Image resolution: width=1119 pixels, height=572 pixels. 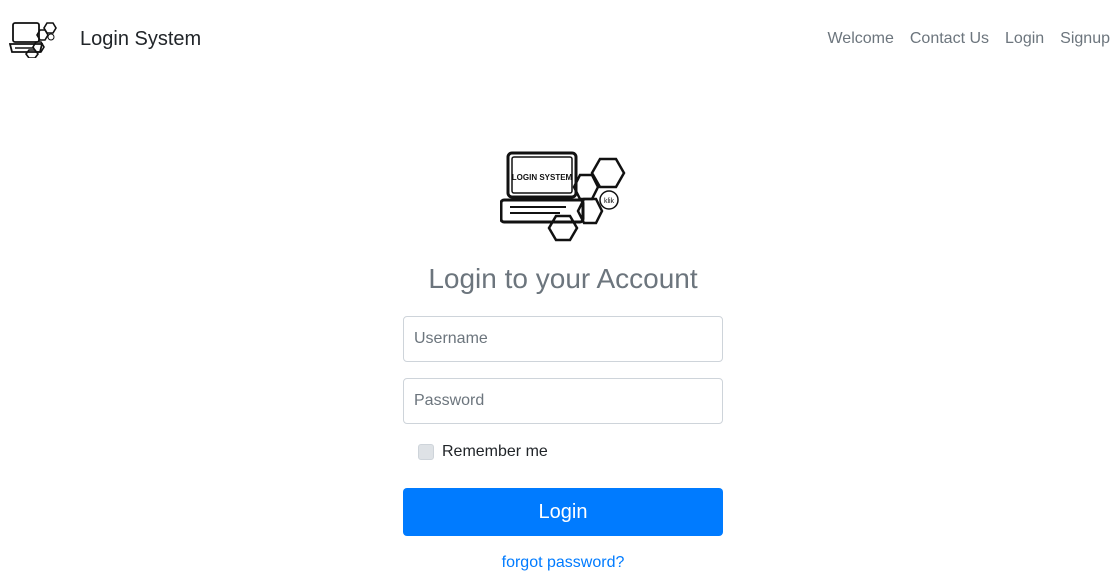 I want to click on nav-links: Welcome Contact Us Login Signup, so click(x=964, y=39).